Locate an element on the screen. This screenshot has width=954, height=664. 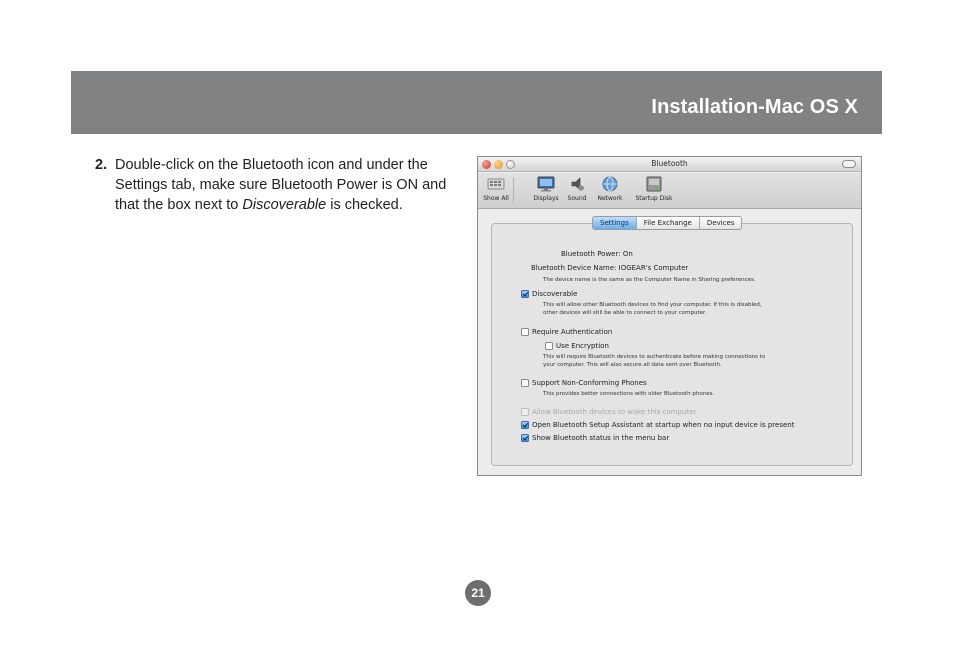
bluetooth-power-label: Bluetooth Power: is located at coordinates (591, 254).